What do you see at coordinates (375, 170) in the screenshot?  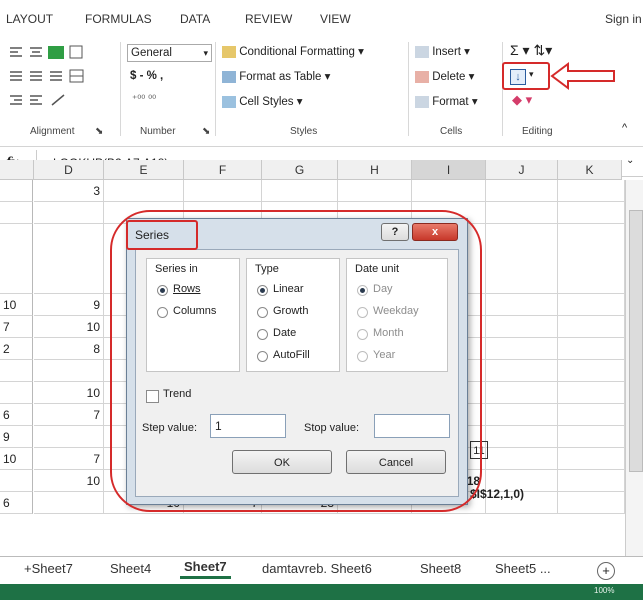 I see `column-header-h: H` at bounding box center [375, 170].